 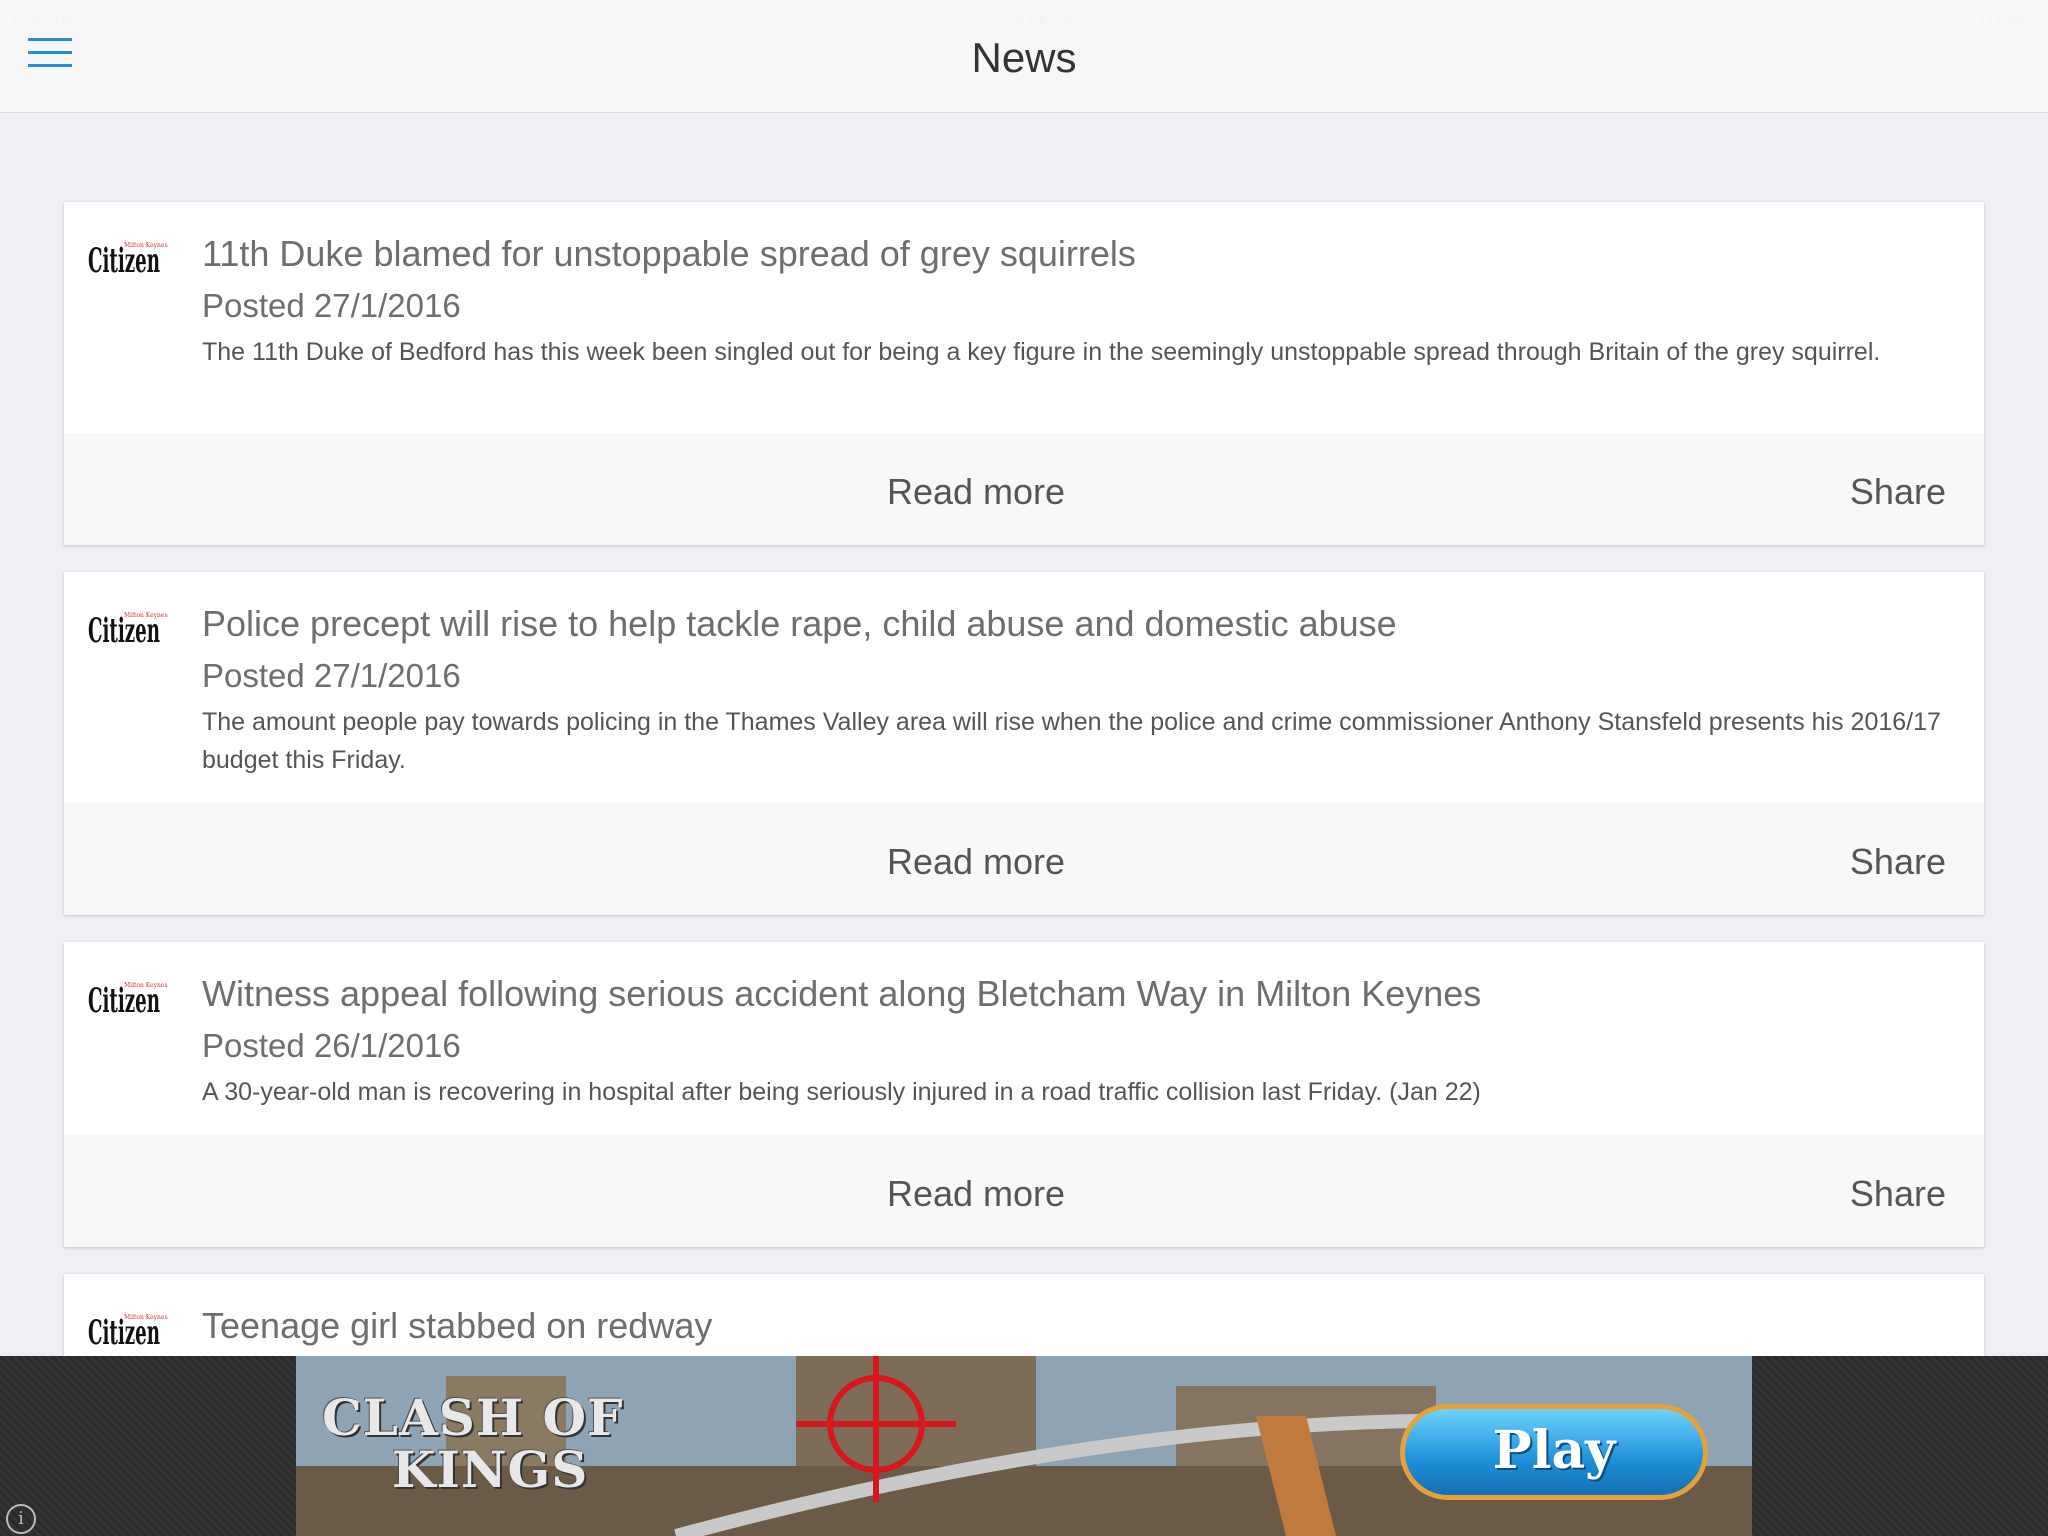 I want to click on card-body: Teenage girl stabbed on redway, so click(x=1073, y=1326).